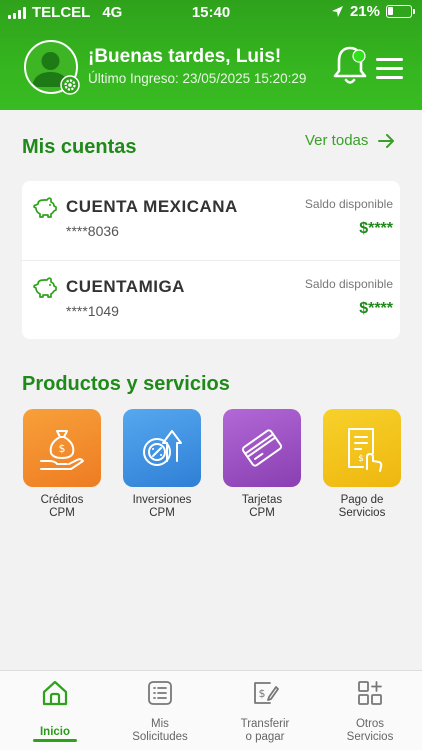 The height and width of the screenshot is (750, 422). Describe the element at coordinates (185, 56) in the screenshot. I see `greeting-text: ¡Buenas tardes, Luis!` at that location.